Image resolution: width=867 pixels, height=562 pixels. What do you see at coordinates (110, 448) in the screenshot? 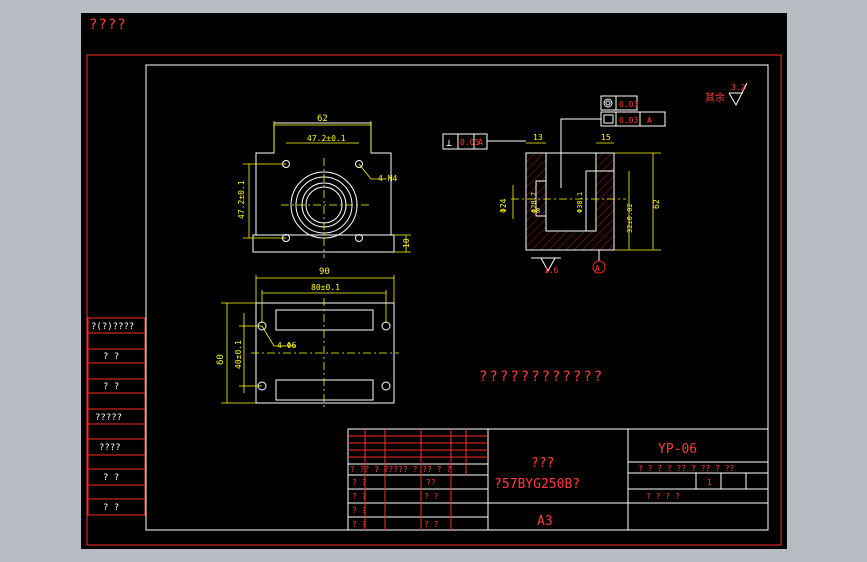
I see `sidebar-label: ????` at bounding box center [110, 448].